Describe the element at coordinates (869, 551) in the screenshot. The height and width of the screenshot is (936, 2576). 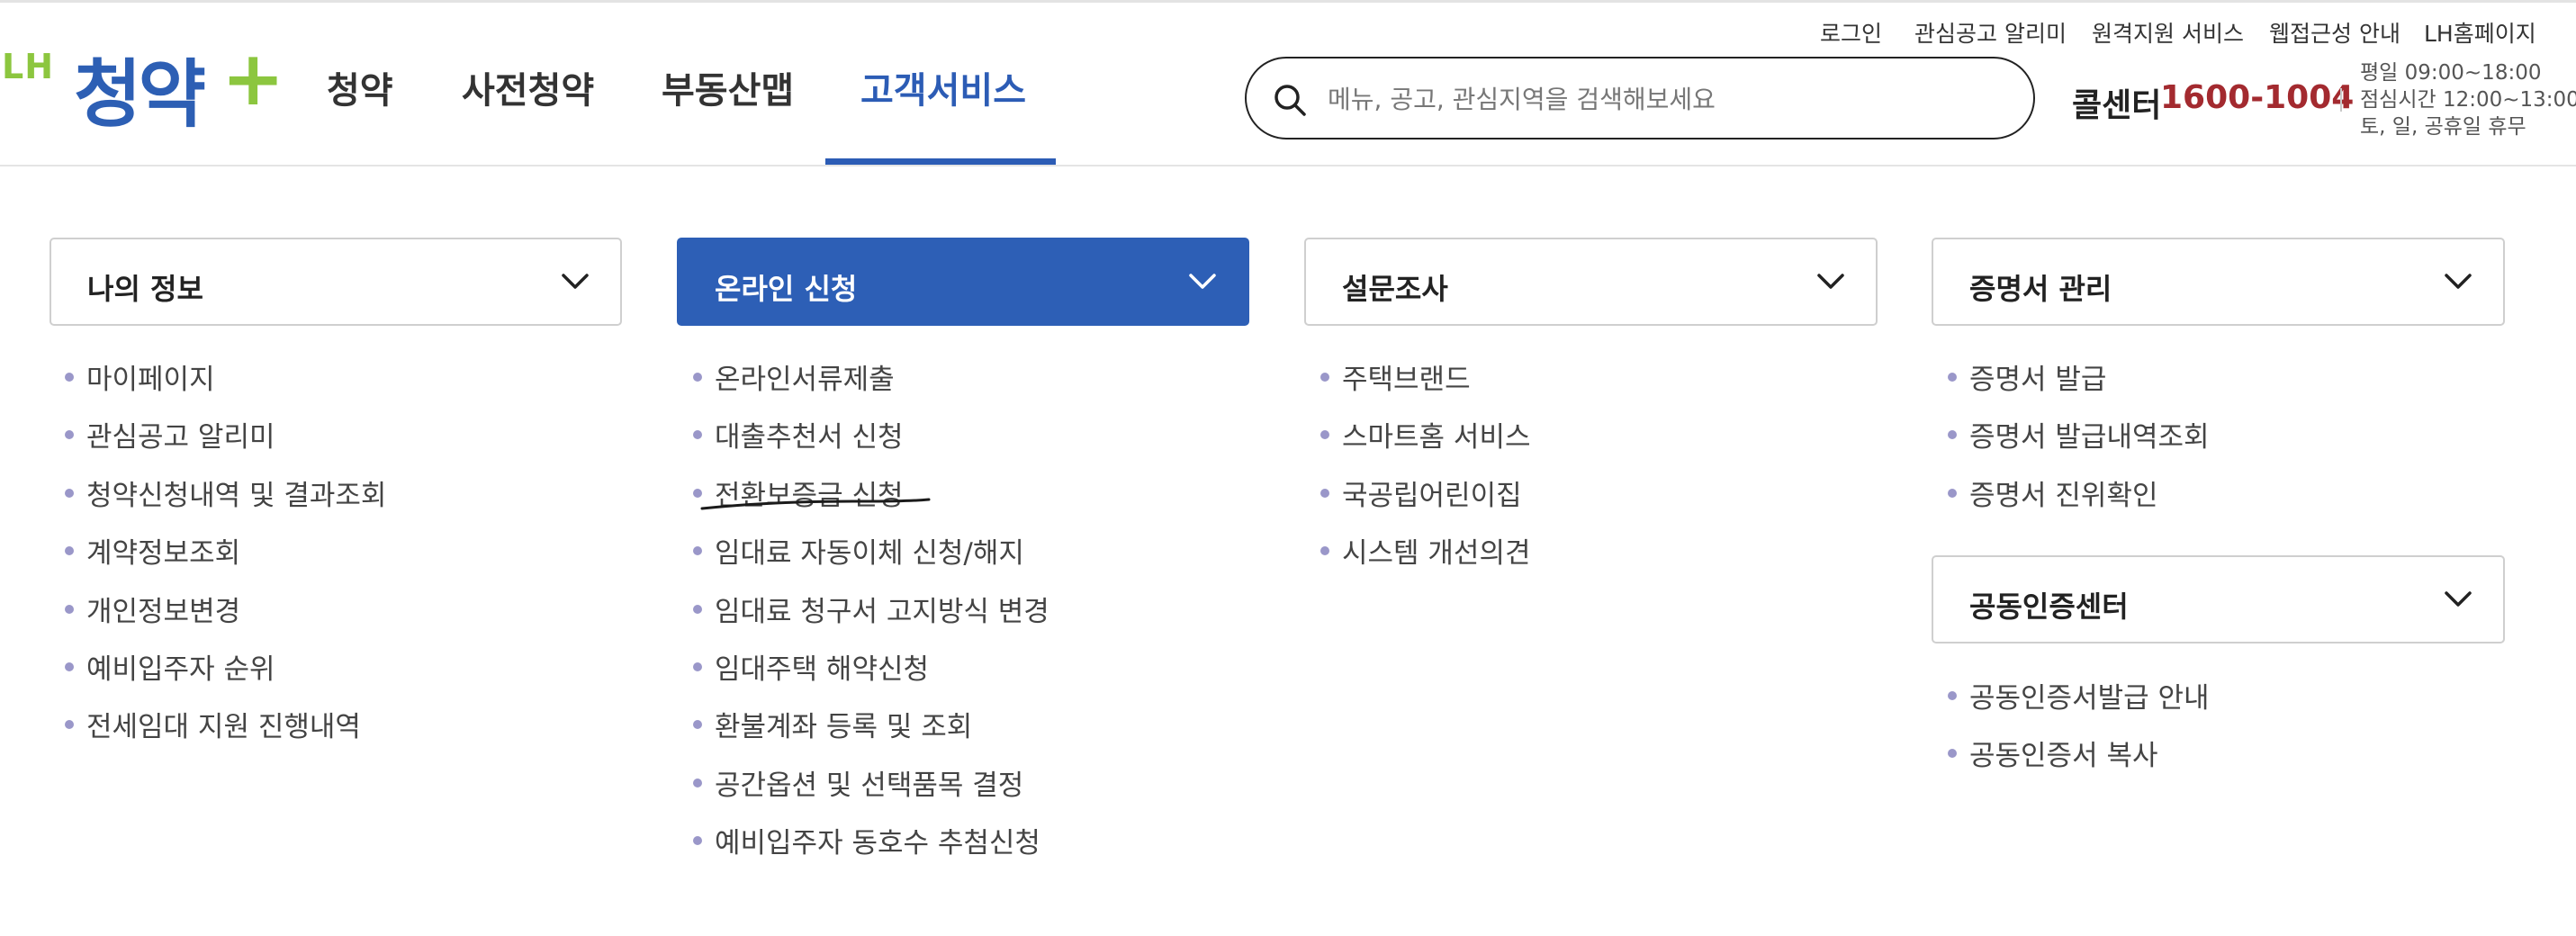
I see `menu-link-auto-transfer: 임대료 자동이체 신청/해지` at that location.